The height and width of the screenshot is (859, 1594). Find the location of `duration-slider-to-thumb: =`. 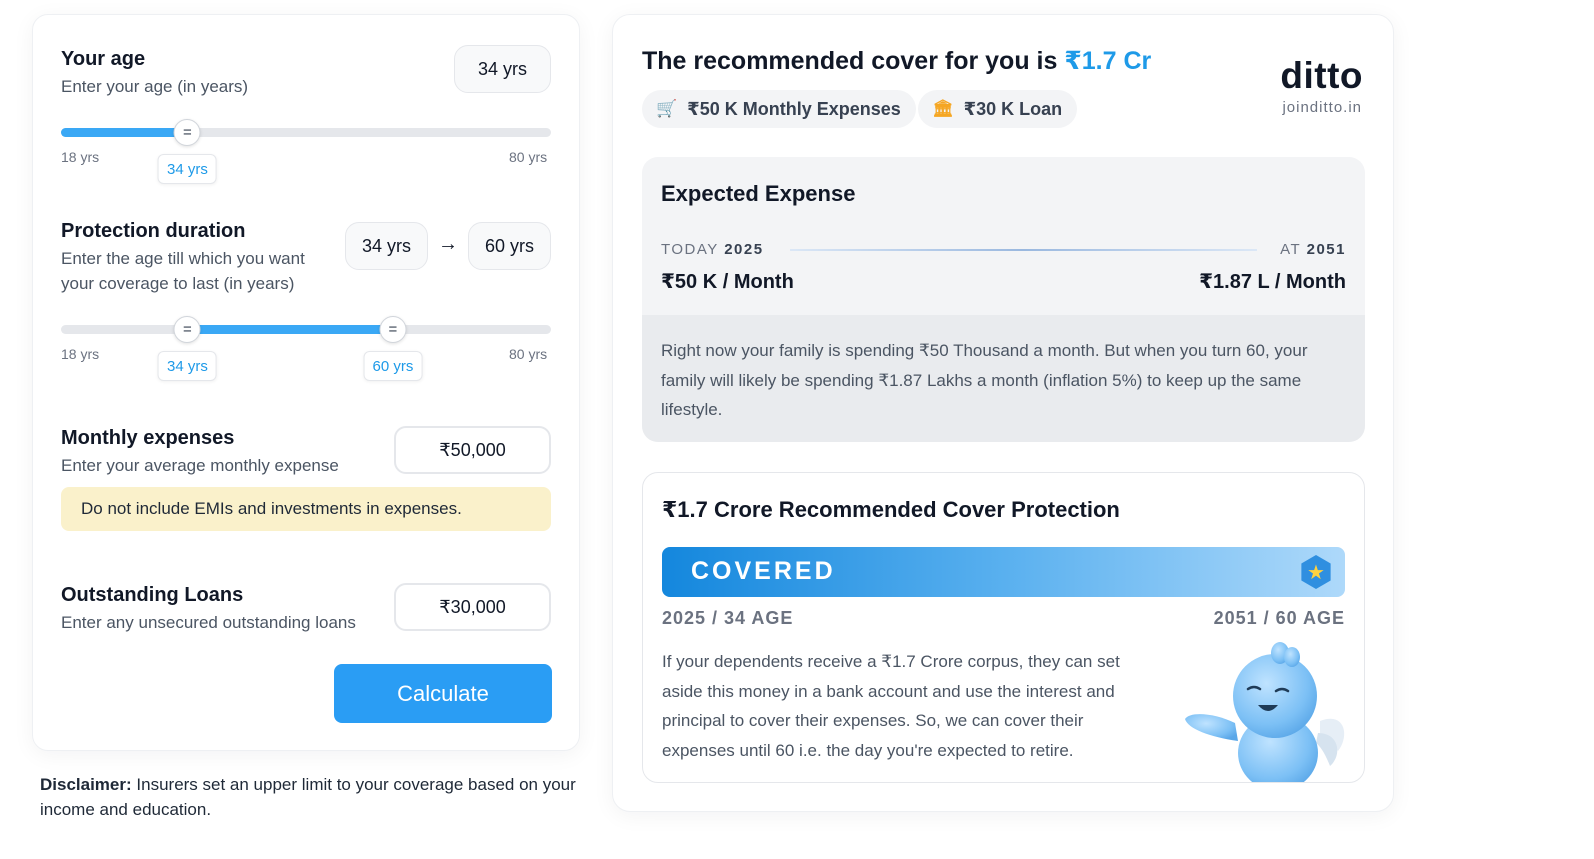

duration-slider-to-thumb: = is located at coordinates (393, 329).